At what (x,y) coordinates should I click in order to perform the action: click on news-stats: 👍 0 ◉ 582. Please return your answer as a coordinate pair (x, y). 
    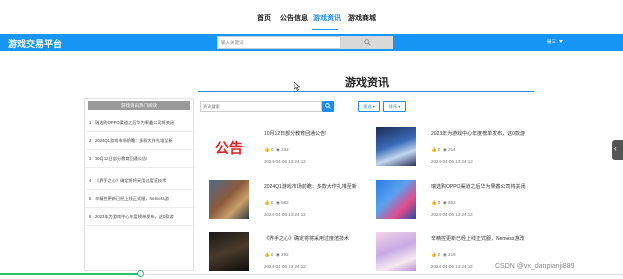
    Looking at the image, I should click on (276, 202).